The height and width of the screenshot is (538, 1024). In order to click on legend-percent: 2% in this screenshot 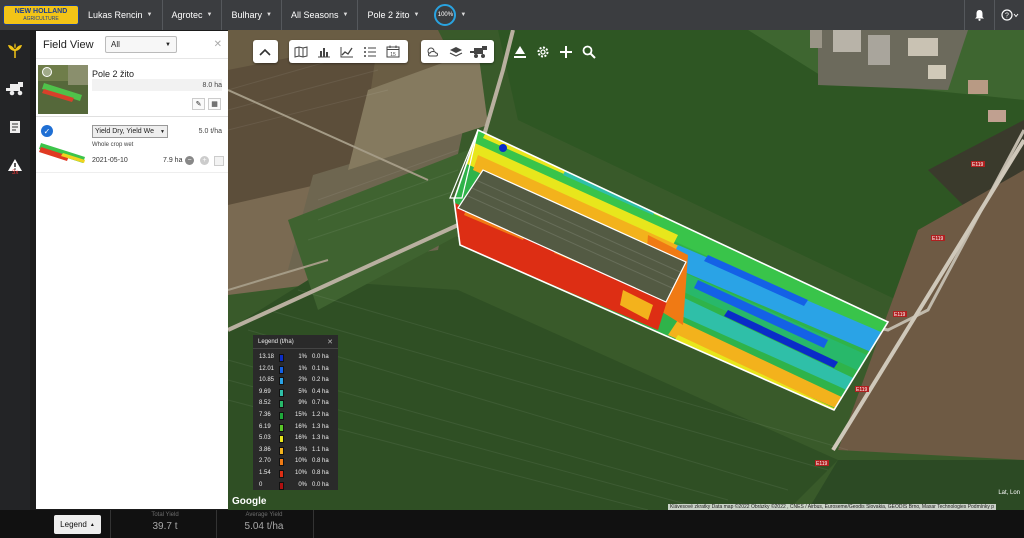, I will do `click(302, 380)`.